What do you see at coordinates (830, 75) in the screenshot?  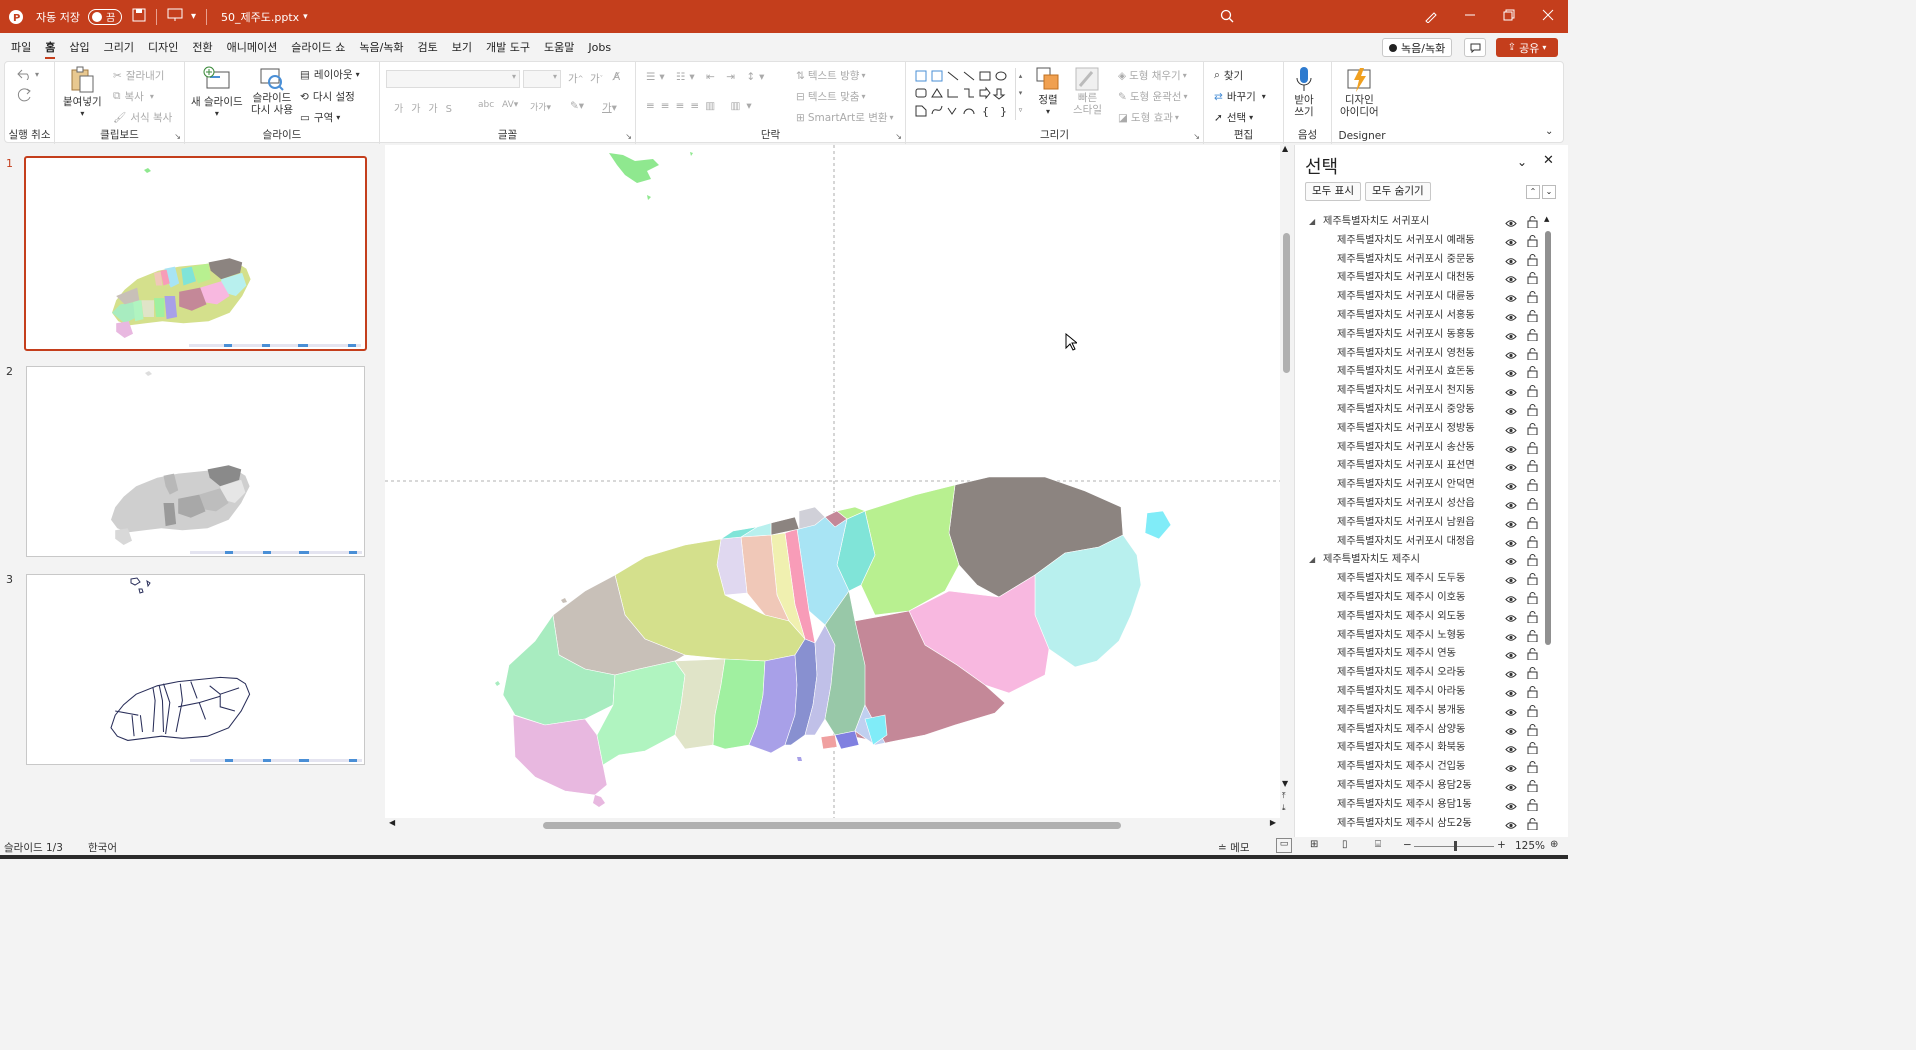 I see `text-direction-button: ⇅ 텍스트 방향 ▾` at bounding box center [830, 75].